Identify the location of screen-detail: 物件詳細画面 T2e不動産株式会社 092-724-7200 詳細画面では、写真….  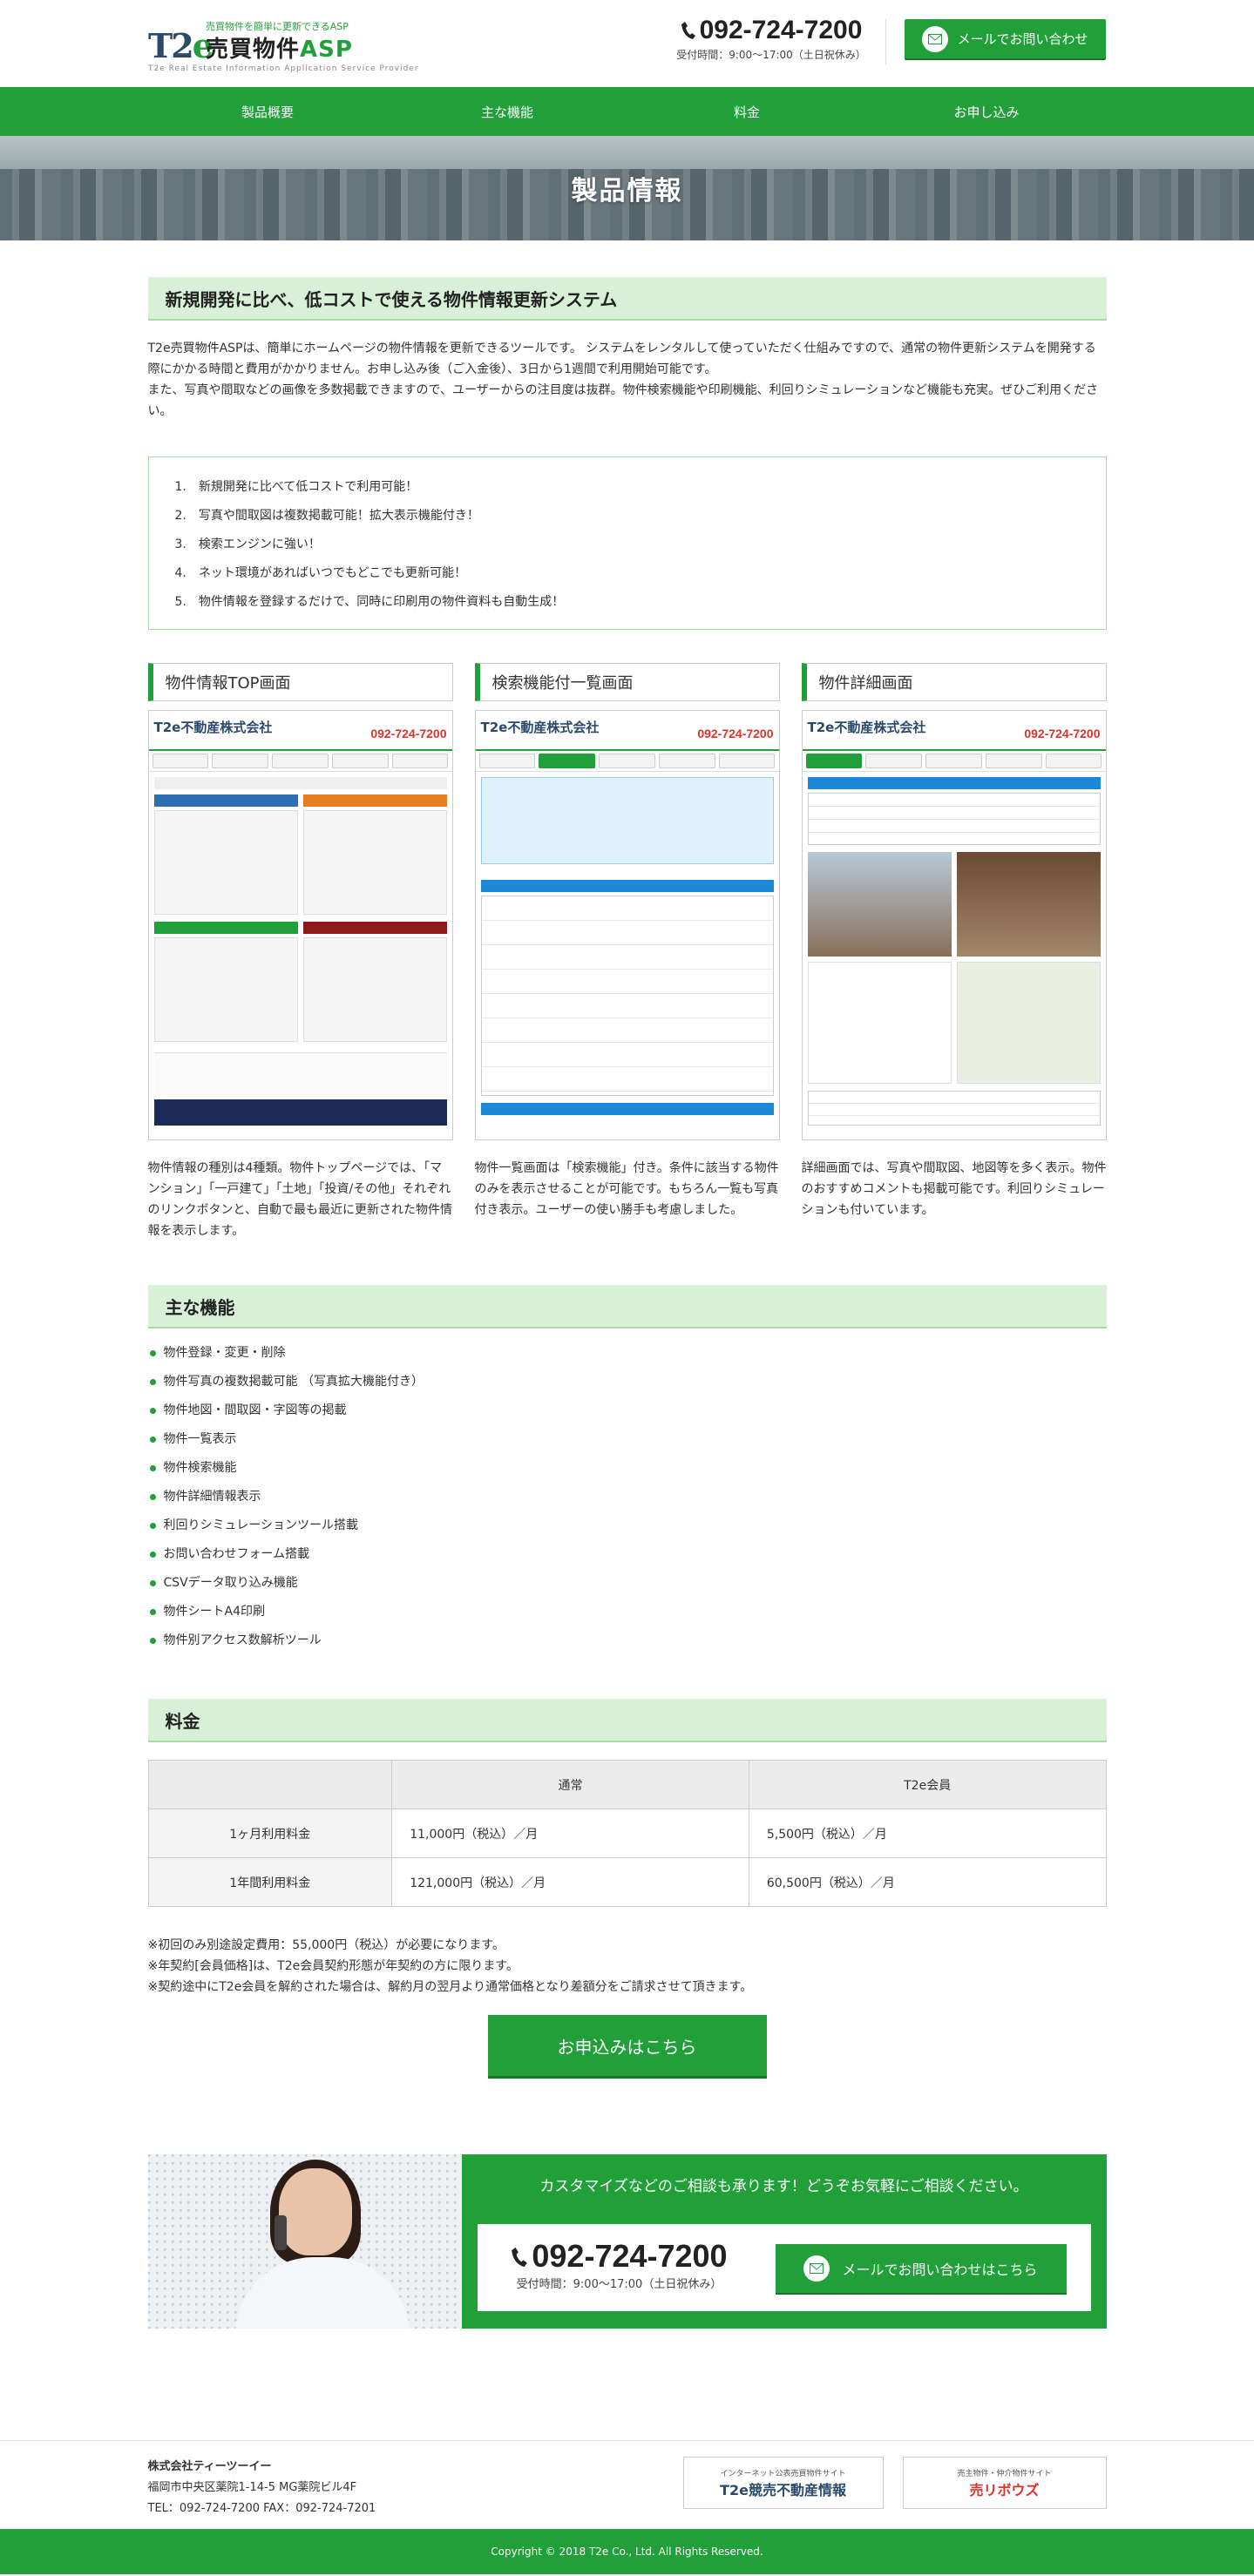
(954, 952).